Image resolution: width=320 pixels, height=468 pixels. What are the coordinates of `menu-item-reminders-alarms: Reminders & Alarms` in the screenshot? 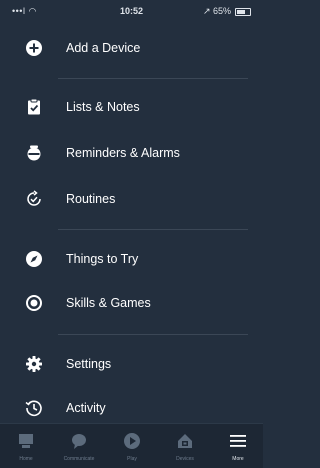 It's located at (131, 153).